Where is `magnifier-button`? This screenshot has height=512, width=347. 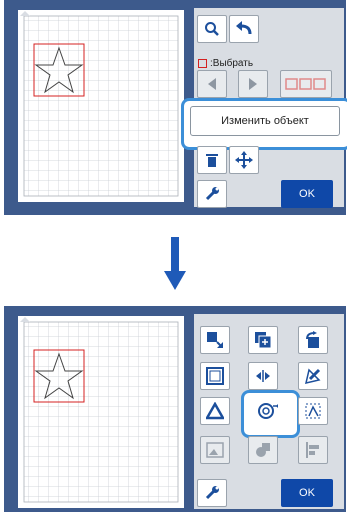
magnifier-button is located at coordinates (212, 29).